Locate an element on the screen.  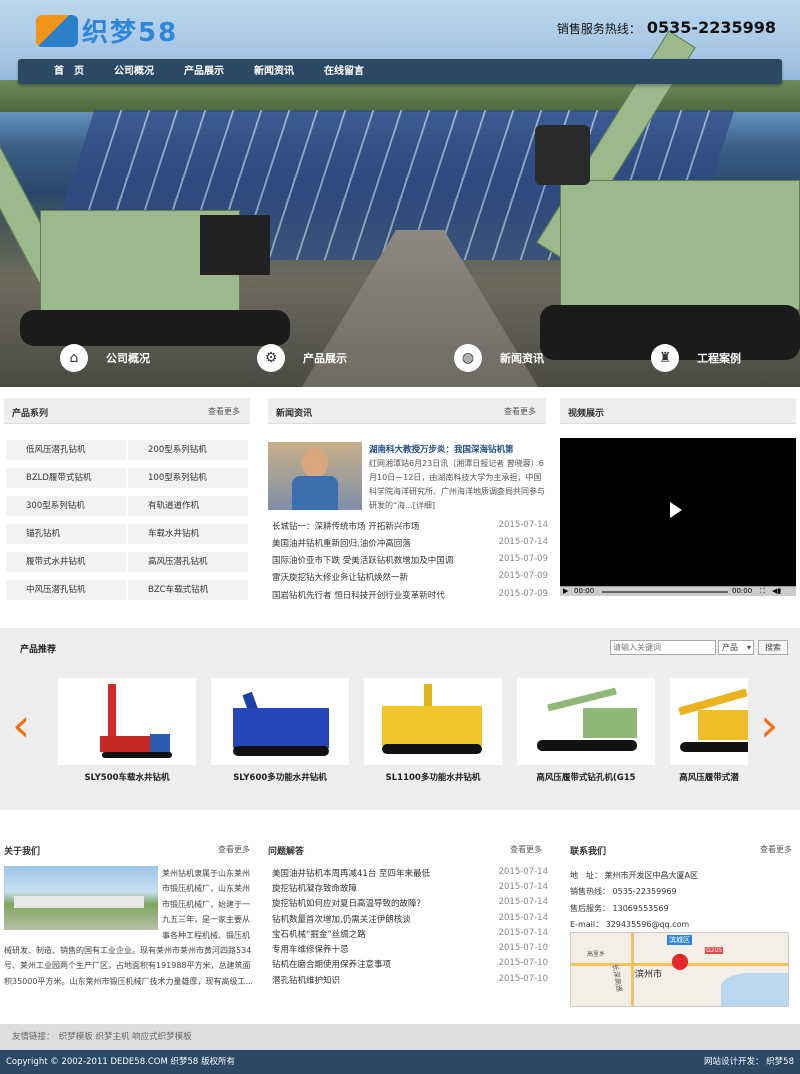
news-row: 国际油价亚市下跌 受美活跃钻机数增加及中国调 2015-07-09 is located at coordinates (410, 560).